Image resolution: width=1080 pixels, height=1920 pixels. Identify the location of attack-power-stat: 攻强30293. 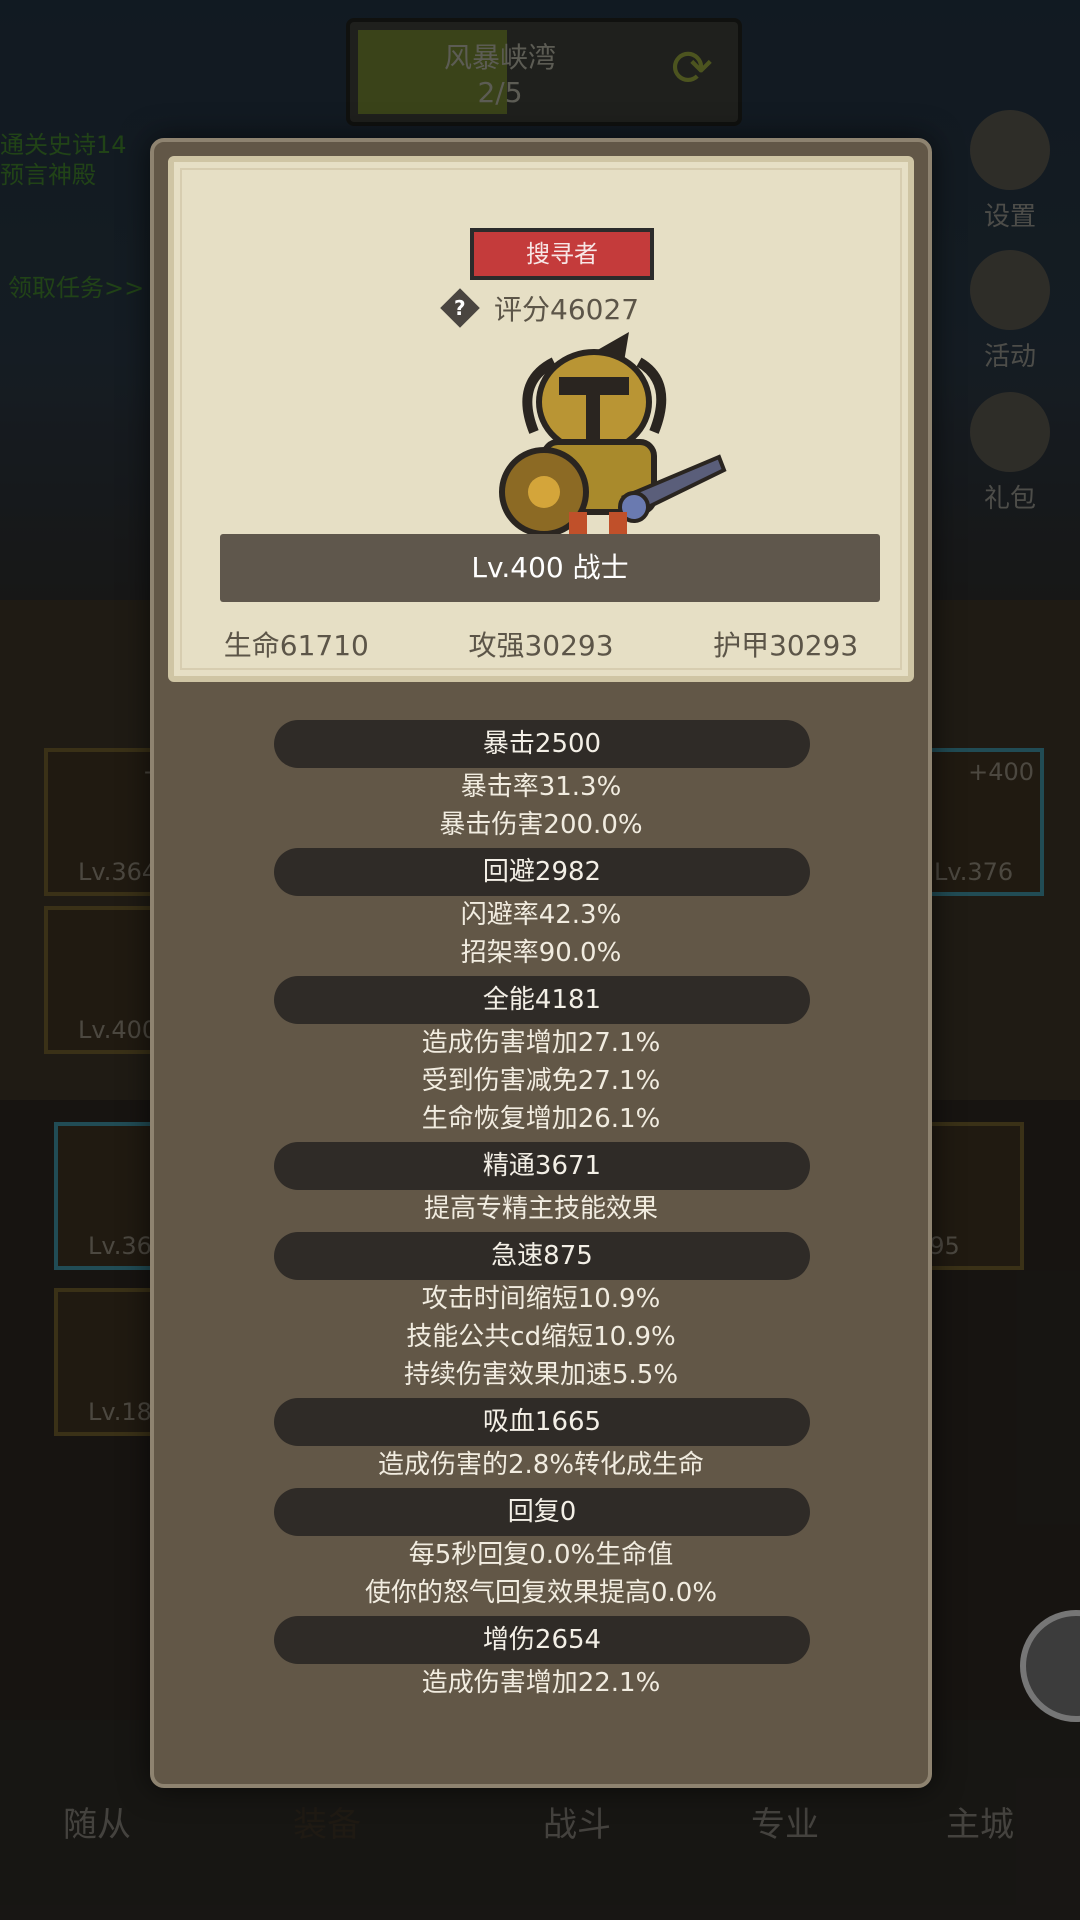
(541, 645).